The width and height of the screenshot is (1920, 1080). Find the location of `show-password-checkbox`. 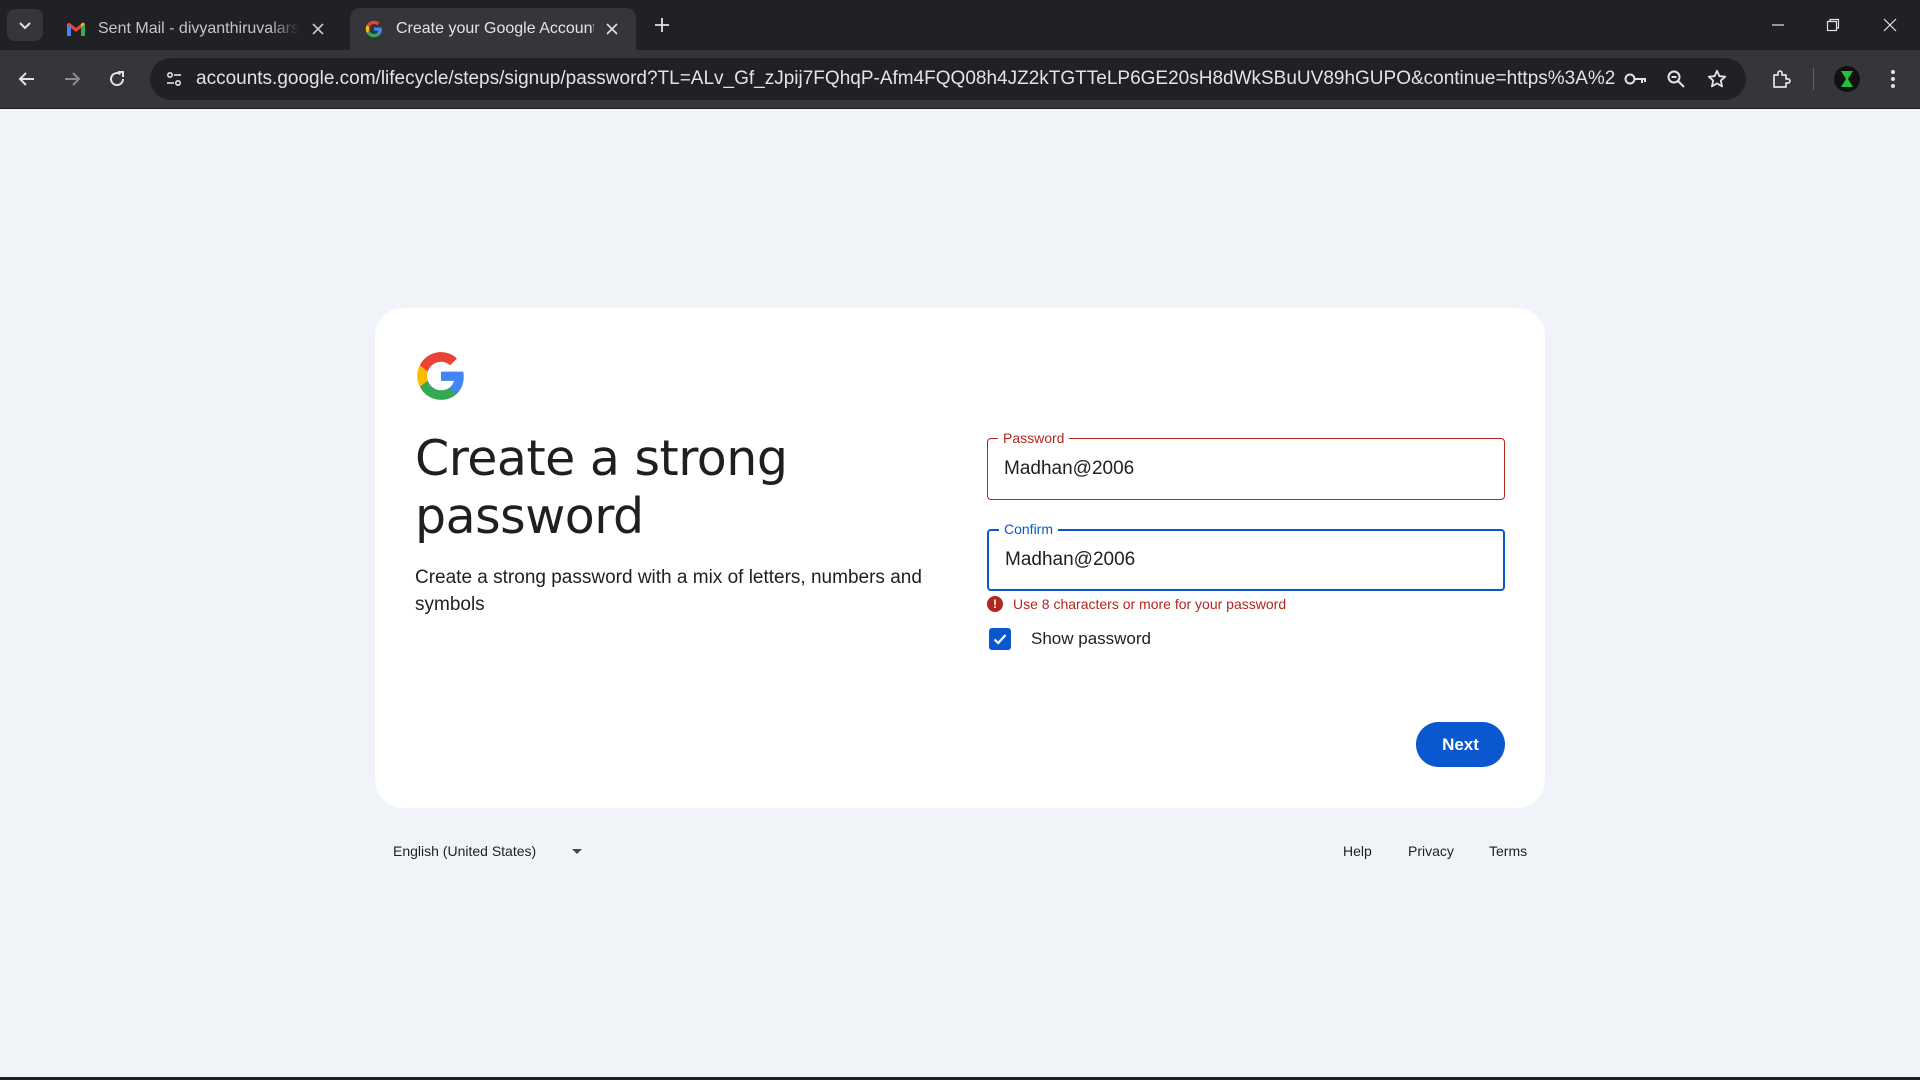

show-password-checkbox is located at coordinates (1000, 639).